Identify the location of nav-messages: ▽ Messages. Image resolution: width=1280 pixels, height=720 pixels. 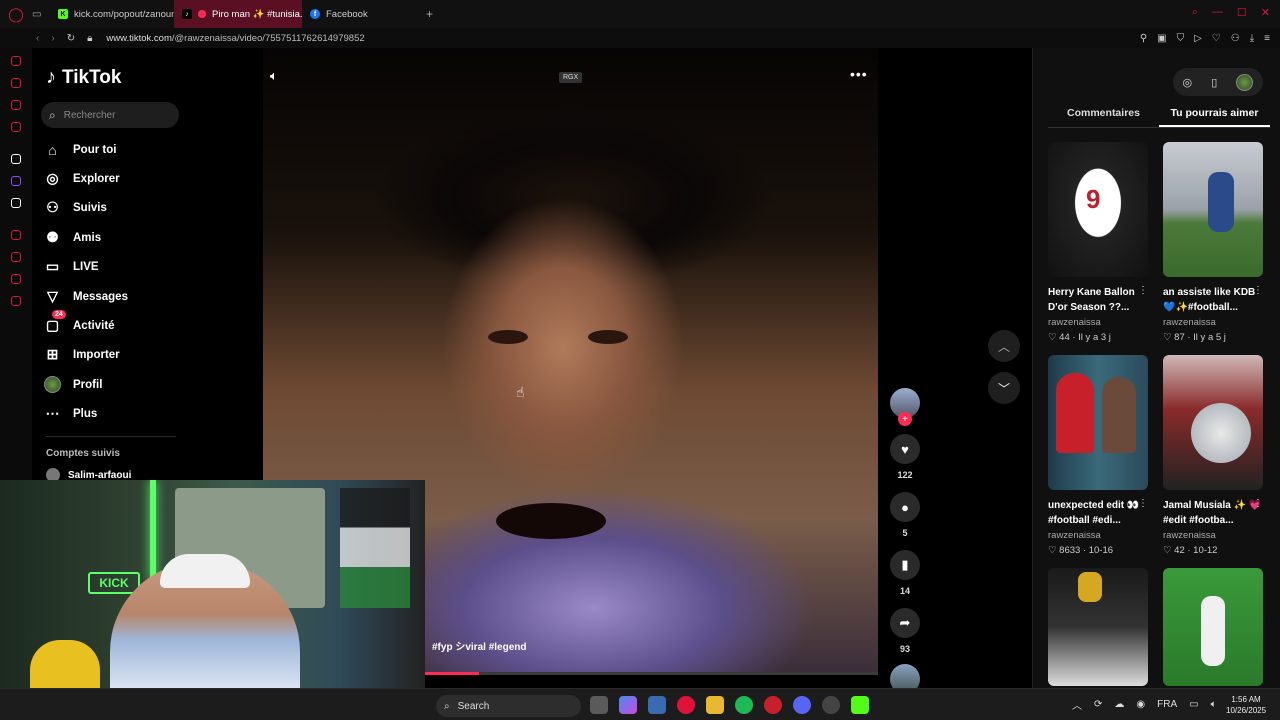
(86, 296).